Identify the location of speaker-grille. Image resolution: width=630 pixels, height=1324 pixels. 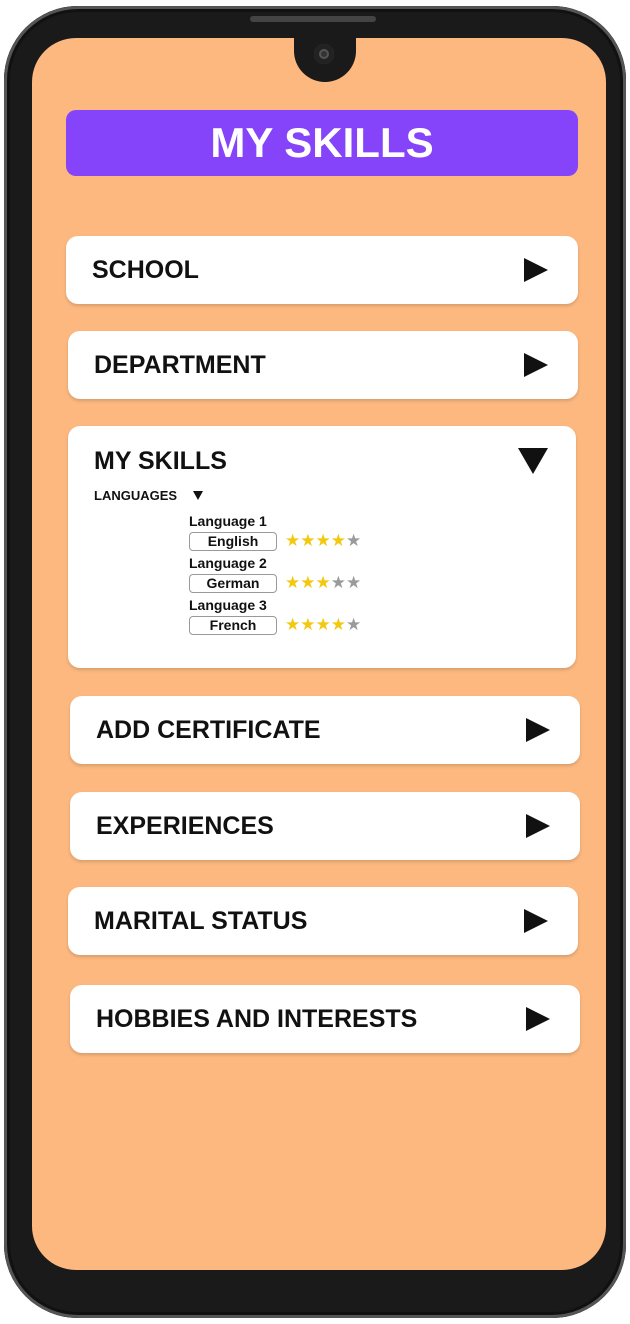
(313, 19).